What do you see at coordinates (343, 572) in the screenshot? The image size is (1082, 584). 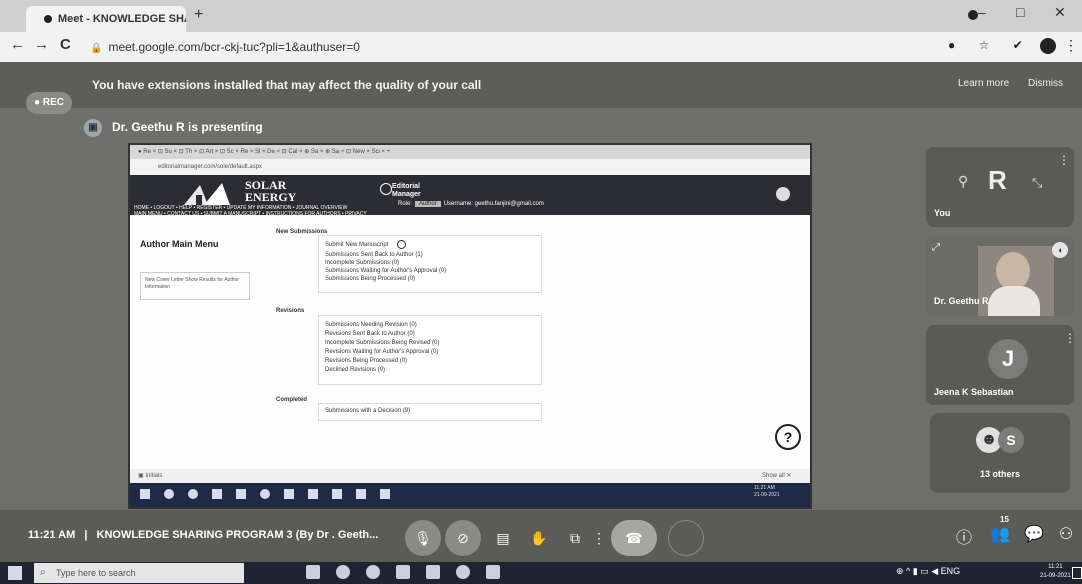 I see `edge-icon` at bounding box center [343, 572].